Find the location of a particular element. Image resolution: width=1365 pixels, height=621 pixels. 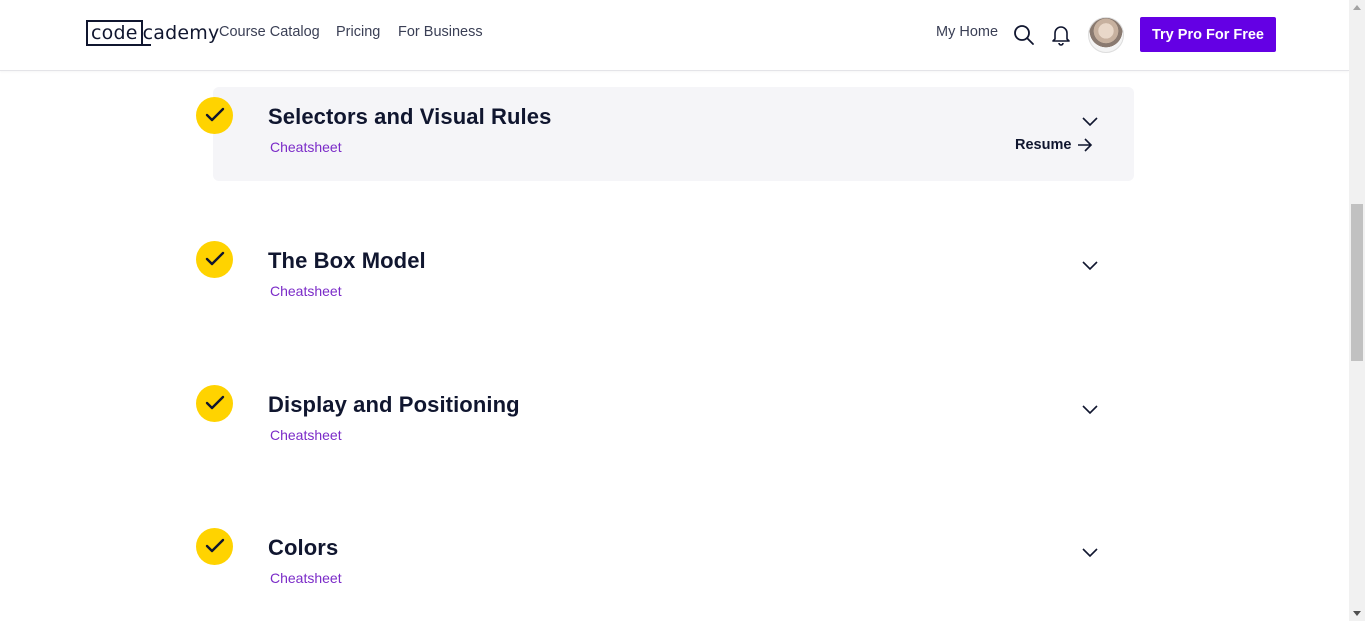

resume-button: Resume is located at coordinates (1054, 145).